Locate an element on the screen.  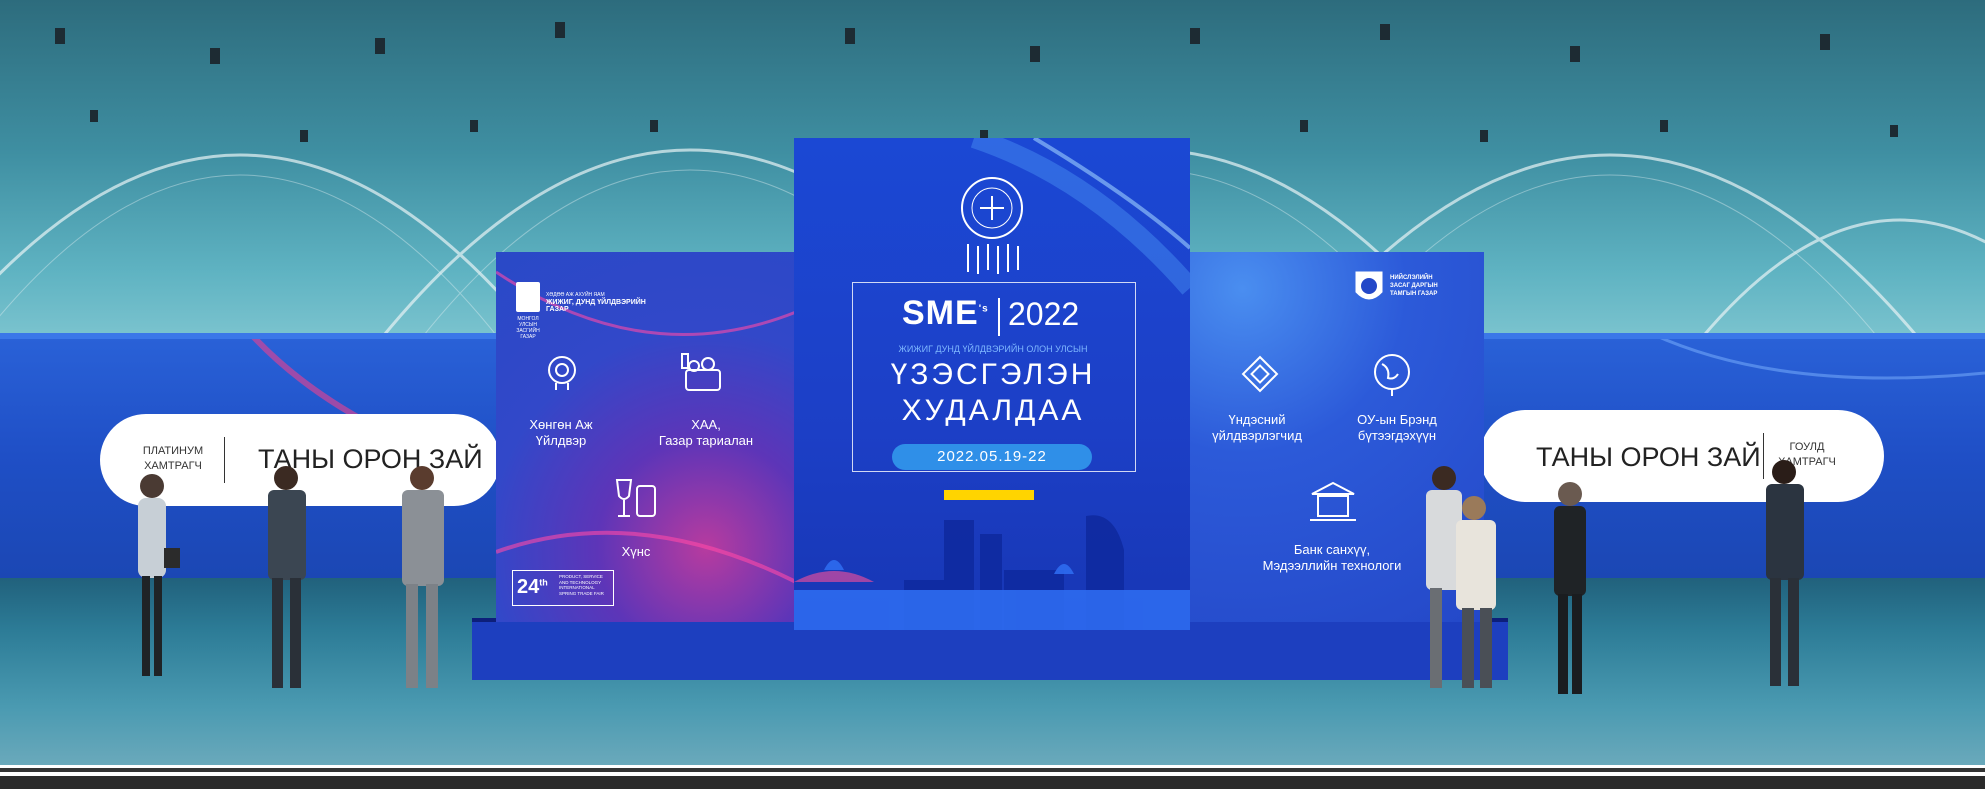
ministry-line3: ГАЗАР is located at coordinates (557, 309).